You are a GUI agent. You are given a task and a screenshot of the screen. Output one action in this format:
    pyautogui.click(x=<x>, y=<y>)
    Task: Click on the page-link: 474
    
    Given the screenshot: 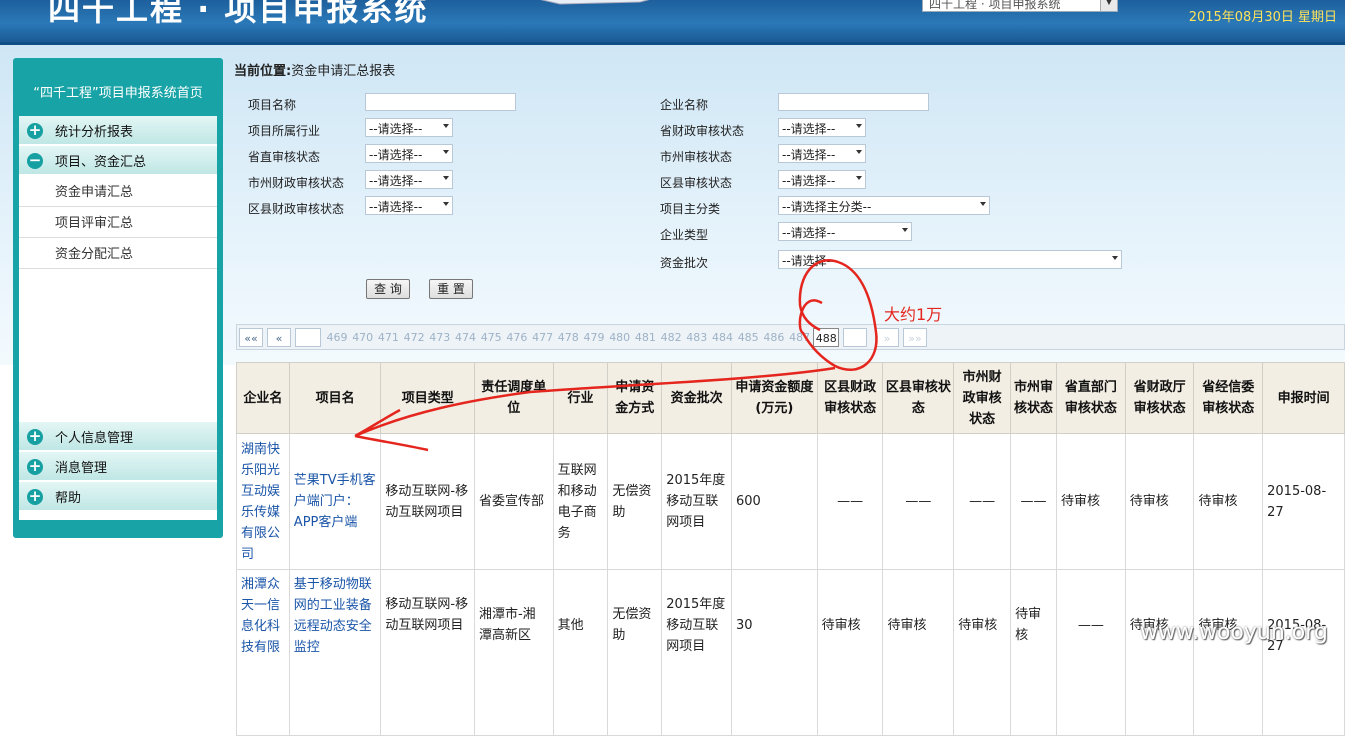 What is the action you would take?
    pyautogui.click(x=466, y=337)
    